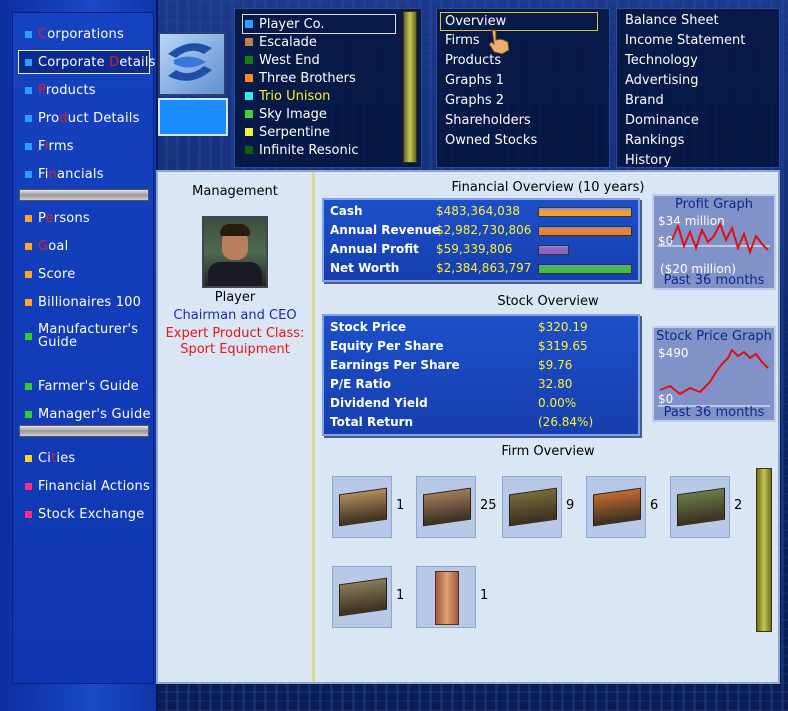 Image resolution: width=788 pixels, height=711 pixels. What do you see at coordinates (387, 346) in the screenshot?
I see `stock-row-label: Equity Per Share` at bounding box center [387, 346].